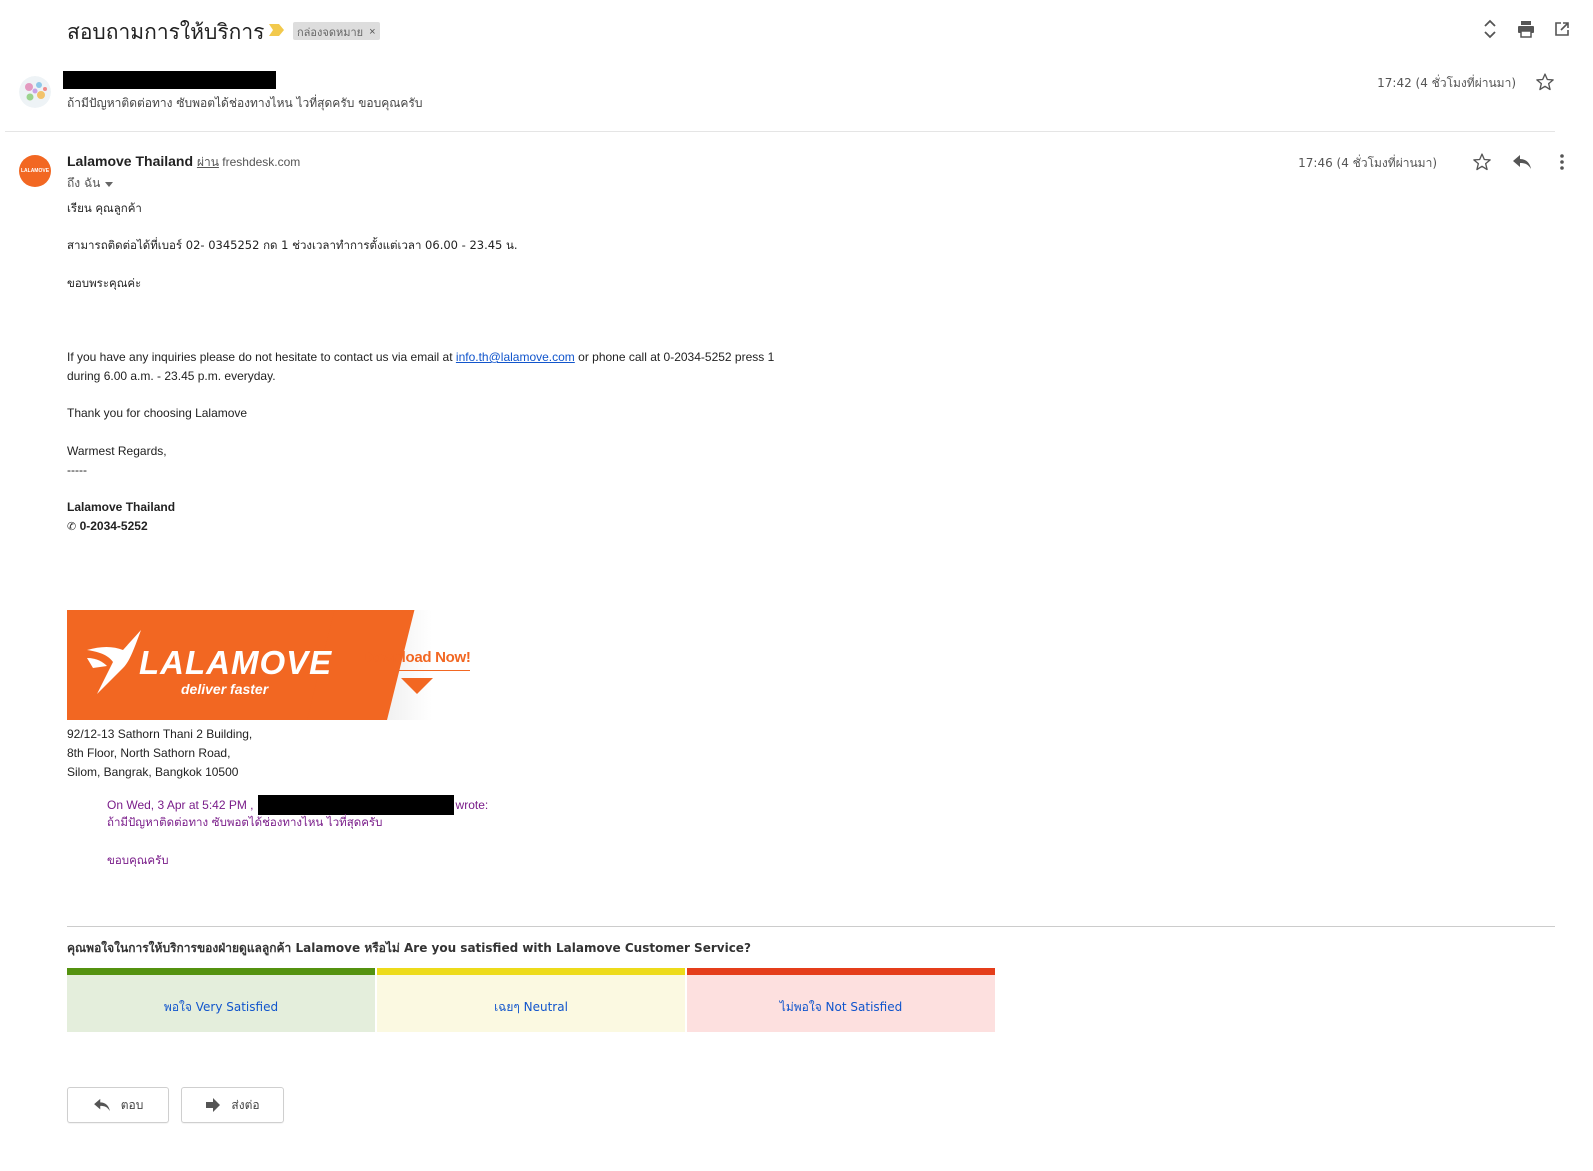 The height and width of the screenshot is (1171, 1593). Describe the element at coordinates (109, 184) in the screenshot. I see `chevron-down-icon` at that location.